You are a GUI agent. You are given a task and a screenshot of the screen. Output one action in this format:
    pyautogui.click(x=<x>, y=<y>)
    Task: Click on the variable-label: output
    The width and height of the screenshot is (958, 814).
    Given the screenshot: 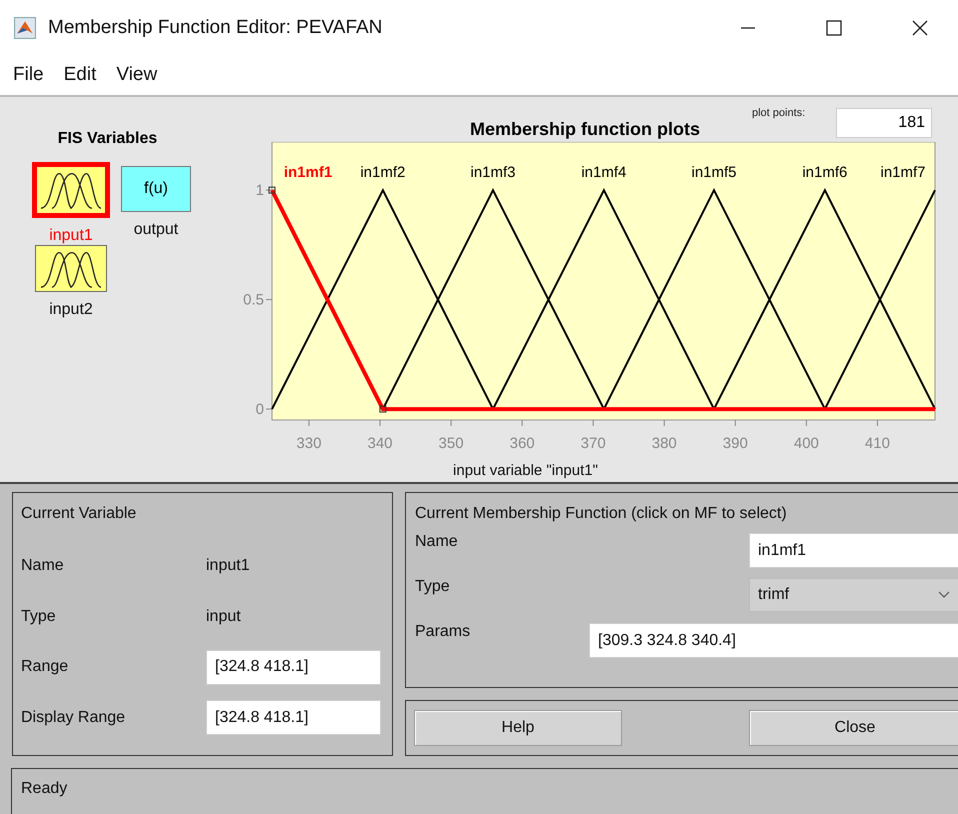 What is the action you would take?
    pyautogui.click(x=156, y=230)
    